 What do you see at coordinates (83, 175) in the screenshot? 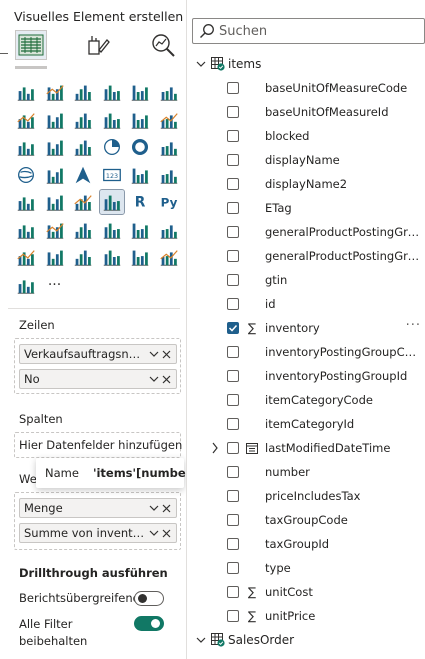
I see `azure-map-icon` at bounding box center [83, 175].